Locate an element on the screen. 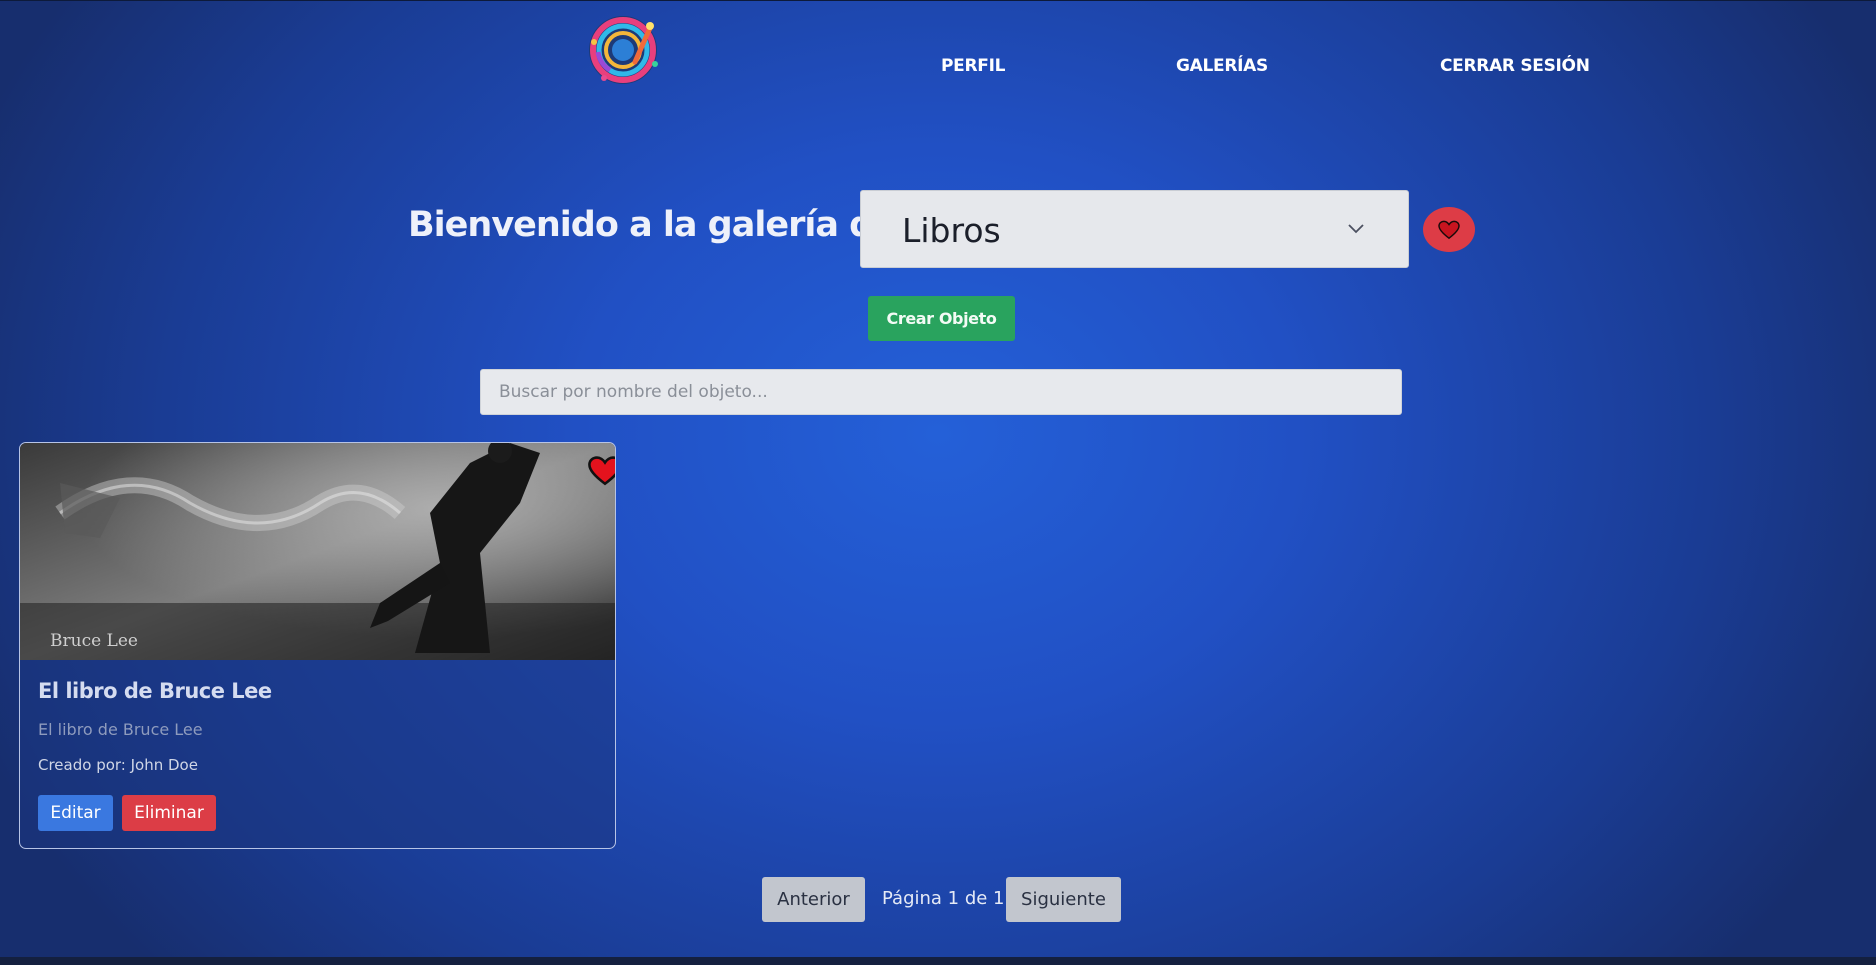  item-author: Creado por: John Doe is located at coordinates (118, 765).